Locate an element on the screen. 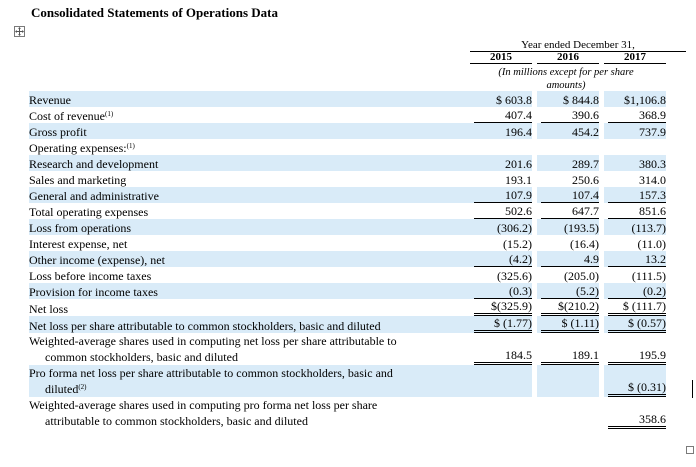 Image resolution: width=696 pixels, height=467 pixels. row-label-cell: Other income (expense), net is located at coordinates (249, 259).